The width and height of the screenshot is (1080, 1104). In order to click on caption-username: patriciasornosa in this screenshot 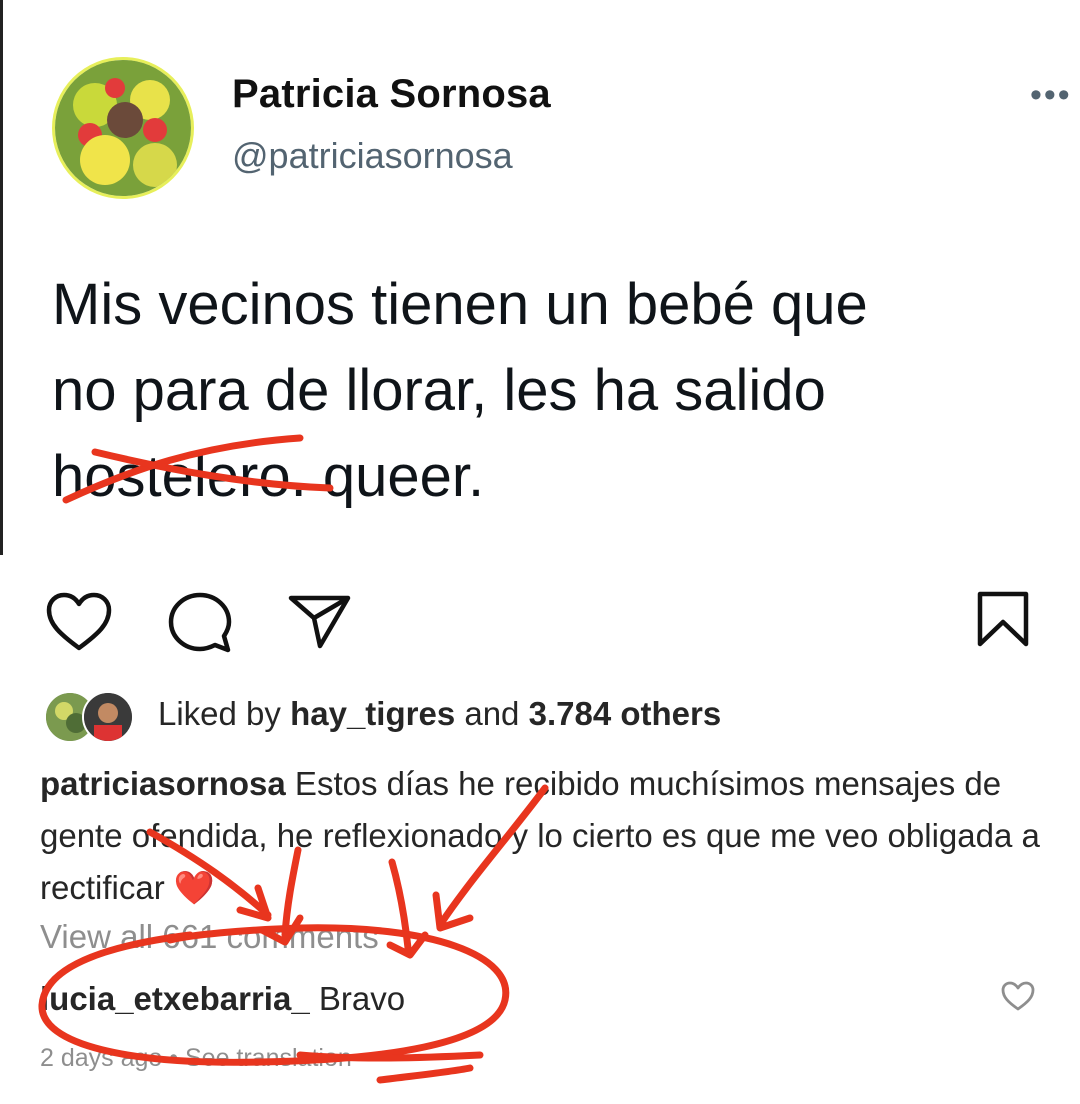, I will do `click(163, 783)`.